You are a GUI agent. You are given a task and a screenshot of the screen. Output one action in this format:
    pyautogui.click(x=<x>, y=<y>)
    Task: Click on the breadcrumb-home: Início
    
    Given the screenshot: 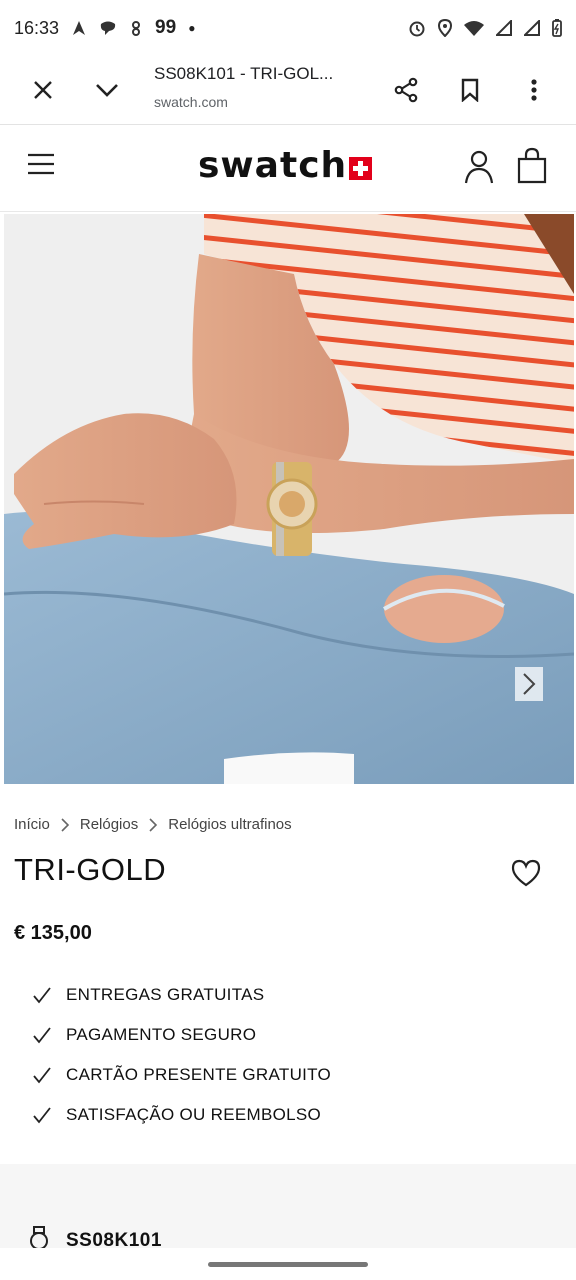 What is the action you would take?
    pyautogui.click(x=32, y=824)
    